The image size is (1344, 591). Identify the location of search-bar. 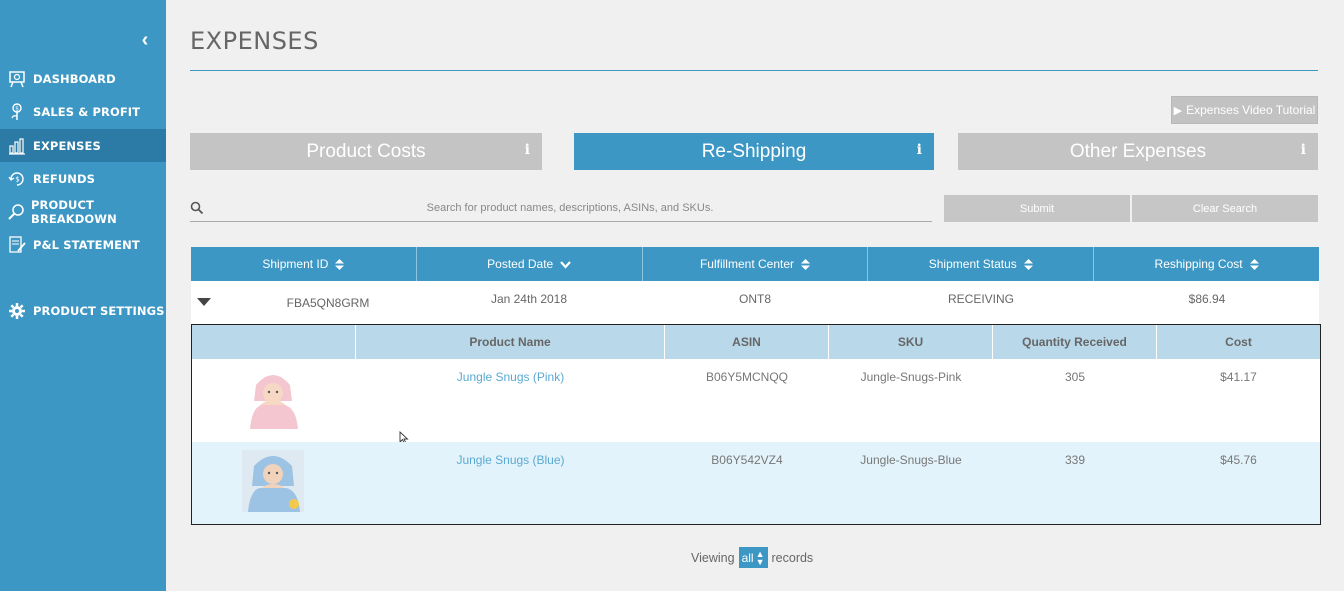
(561, 209).